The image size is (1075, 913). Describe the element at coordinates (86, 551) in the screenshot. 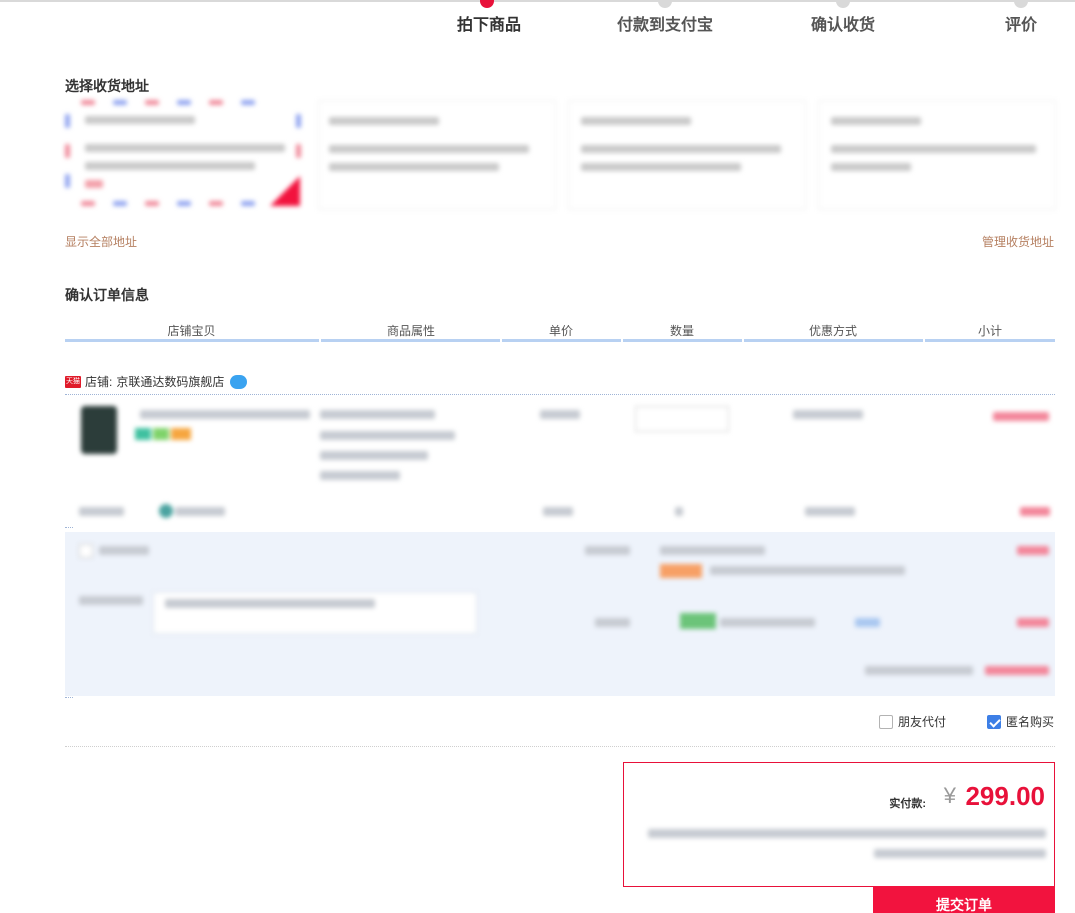

I see `option-checkbox` at that location.